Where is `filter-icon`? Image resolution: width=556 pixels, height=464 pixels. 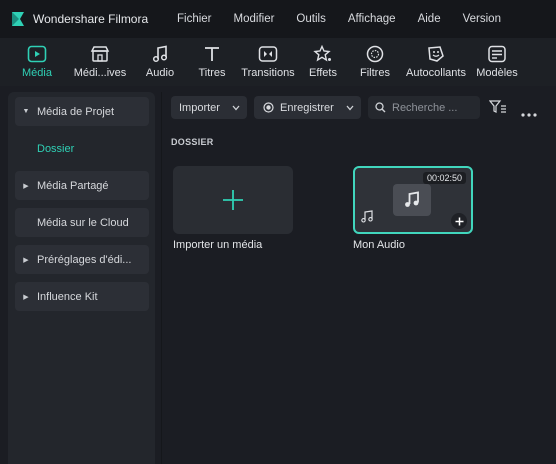 filter-icon is located at coordinates (375, 54).